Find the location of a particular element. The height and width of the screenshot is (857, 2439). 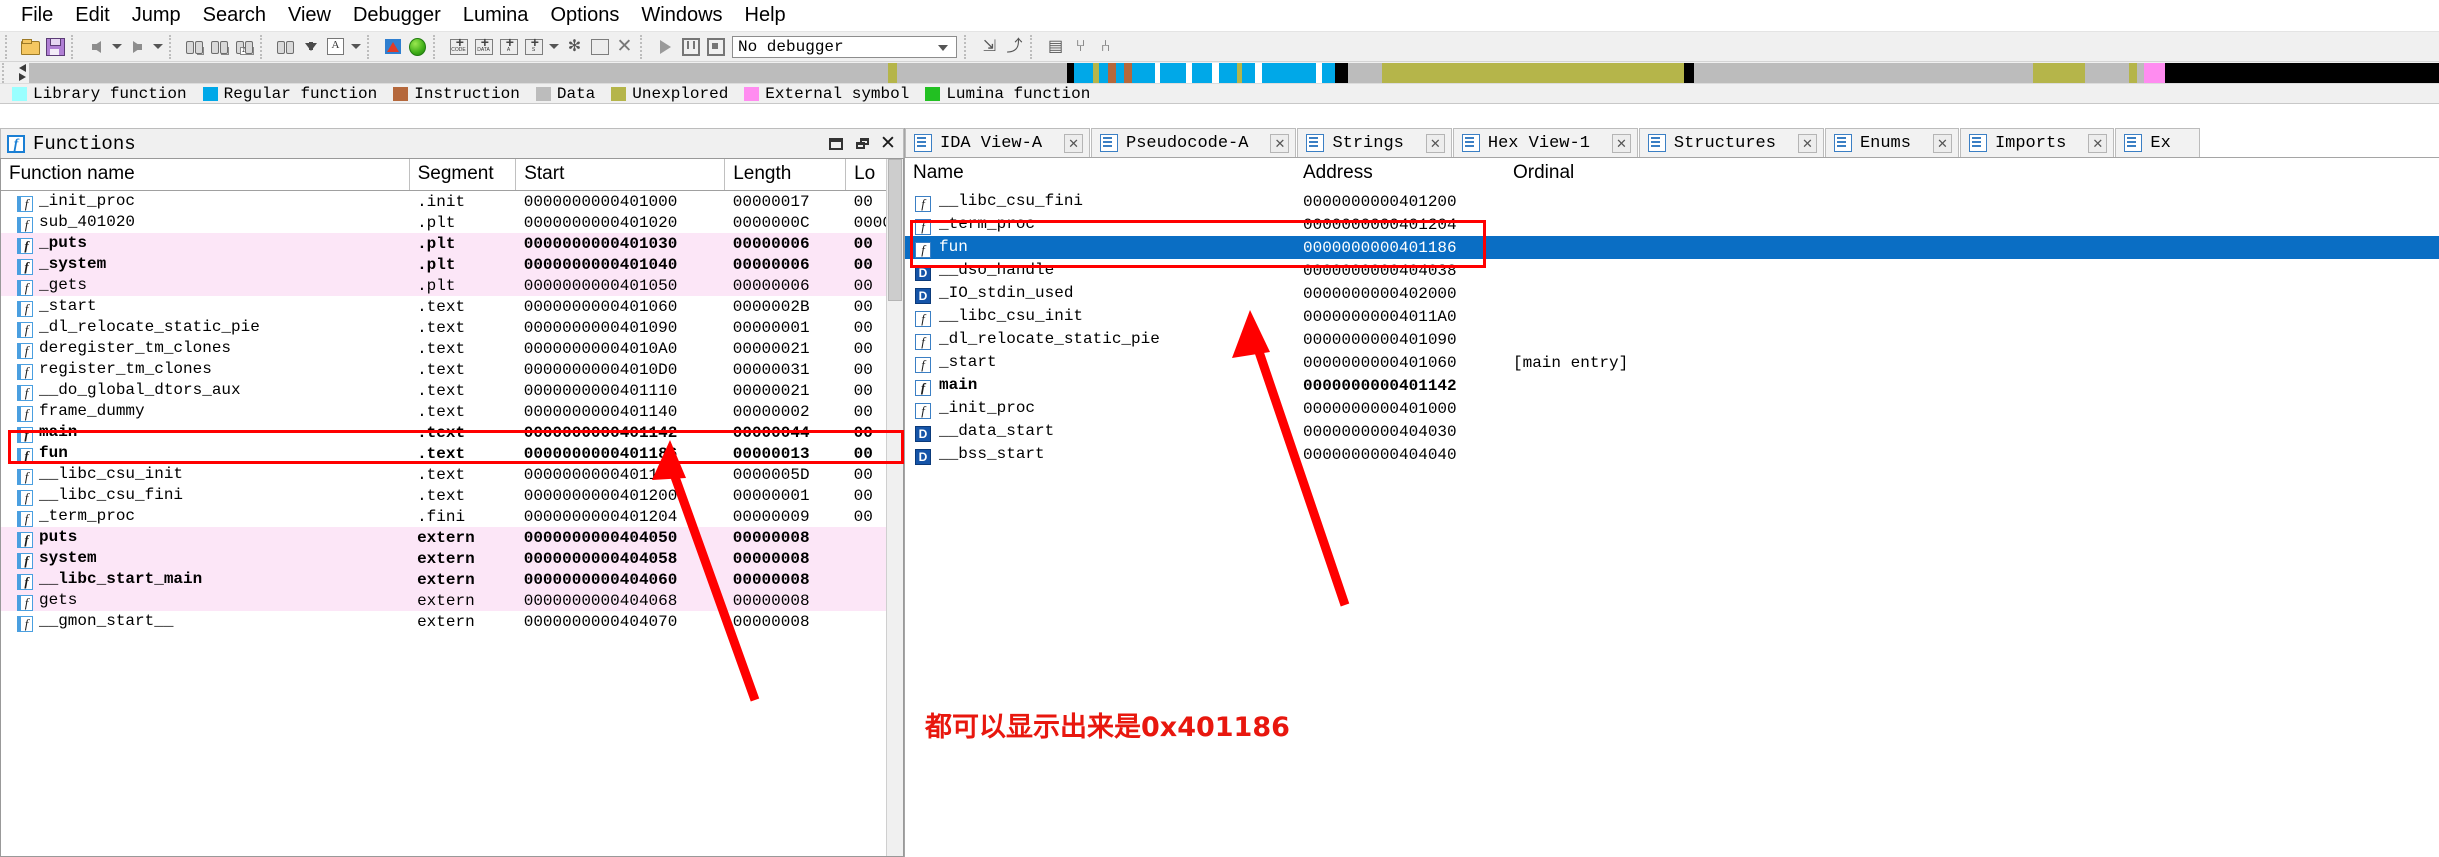

tab-structures: Structures ✕ is located at coordinates (1731, 142).